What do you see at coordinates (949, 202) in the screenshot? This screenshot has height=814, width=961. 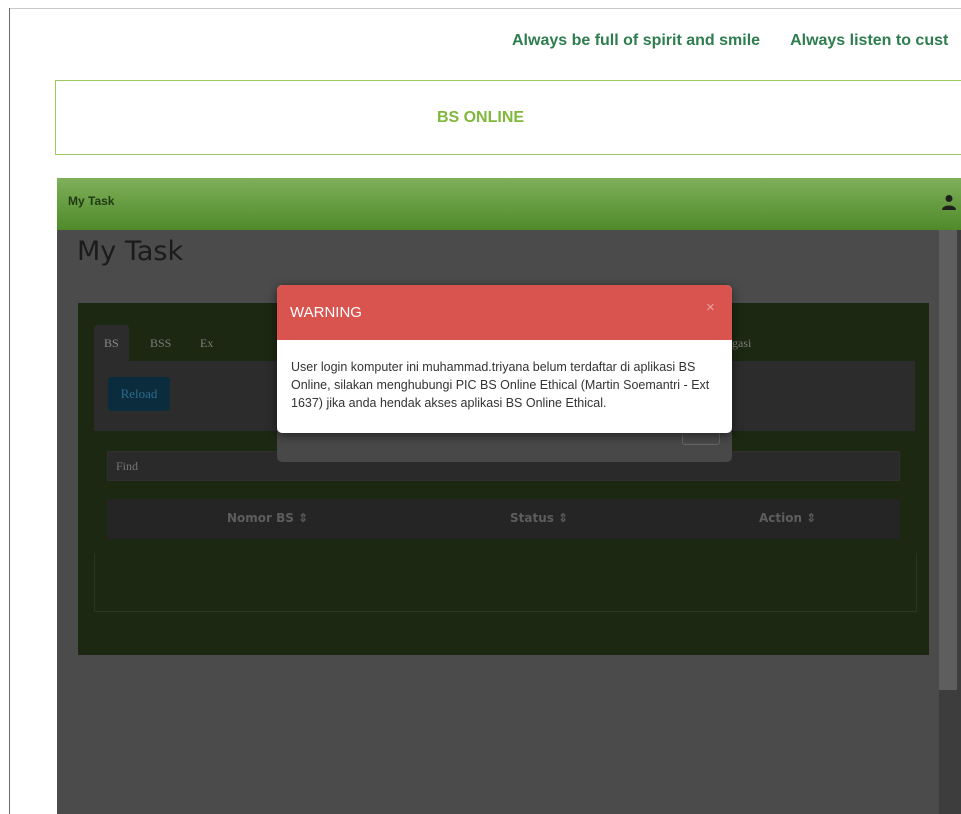 I see `user-icon` at bounding box center [949, 202].